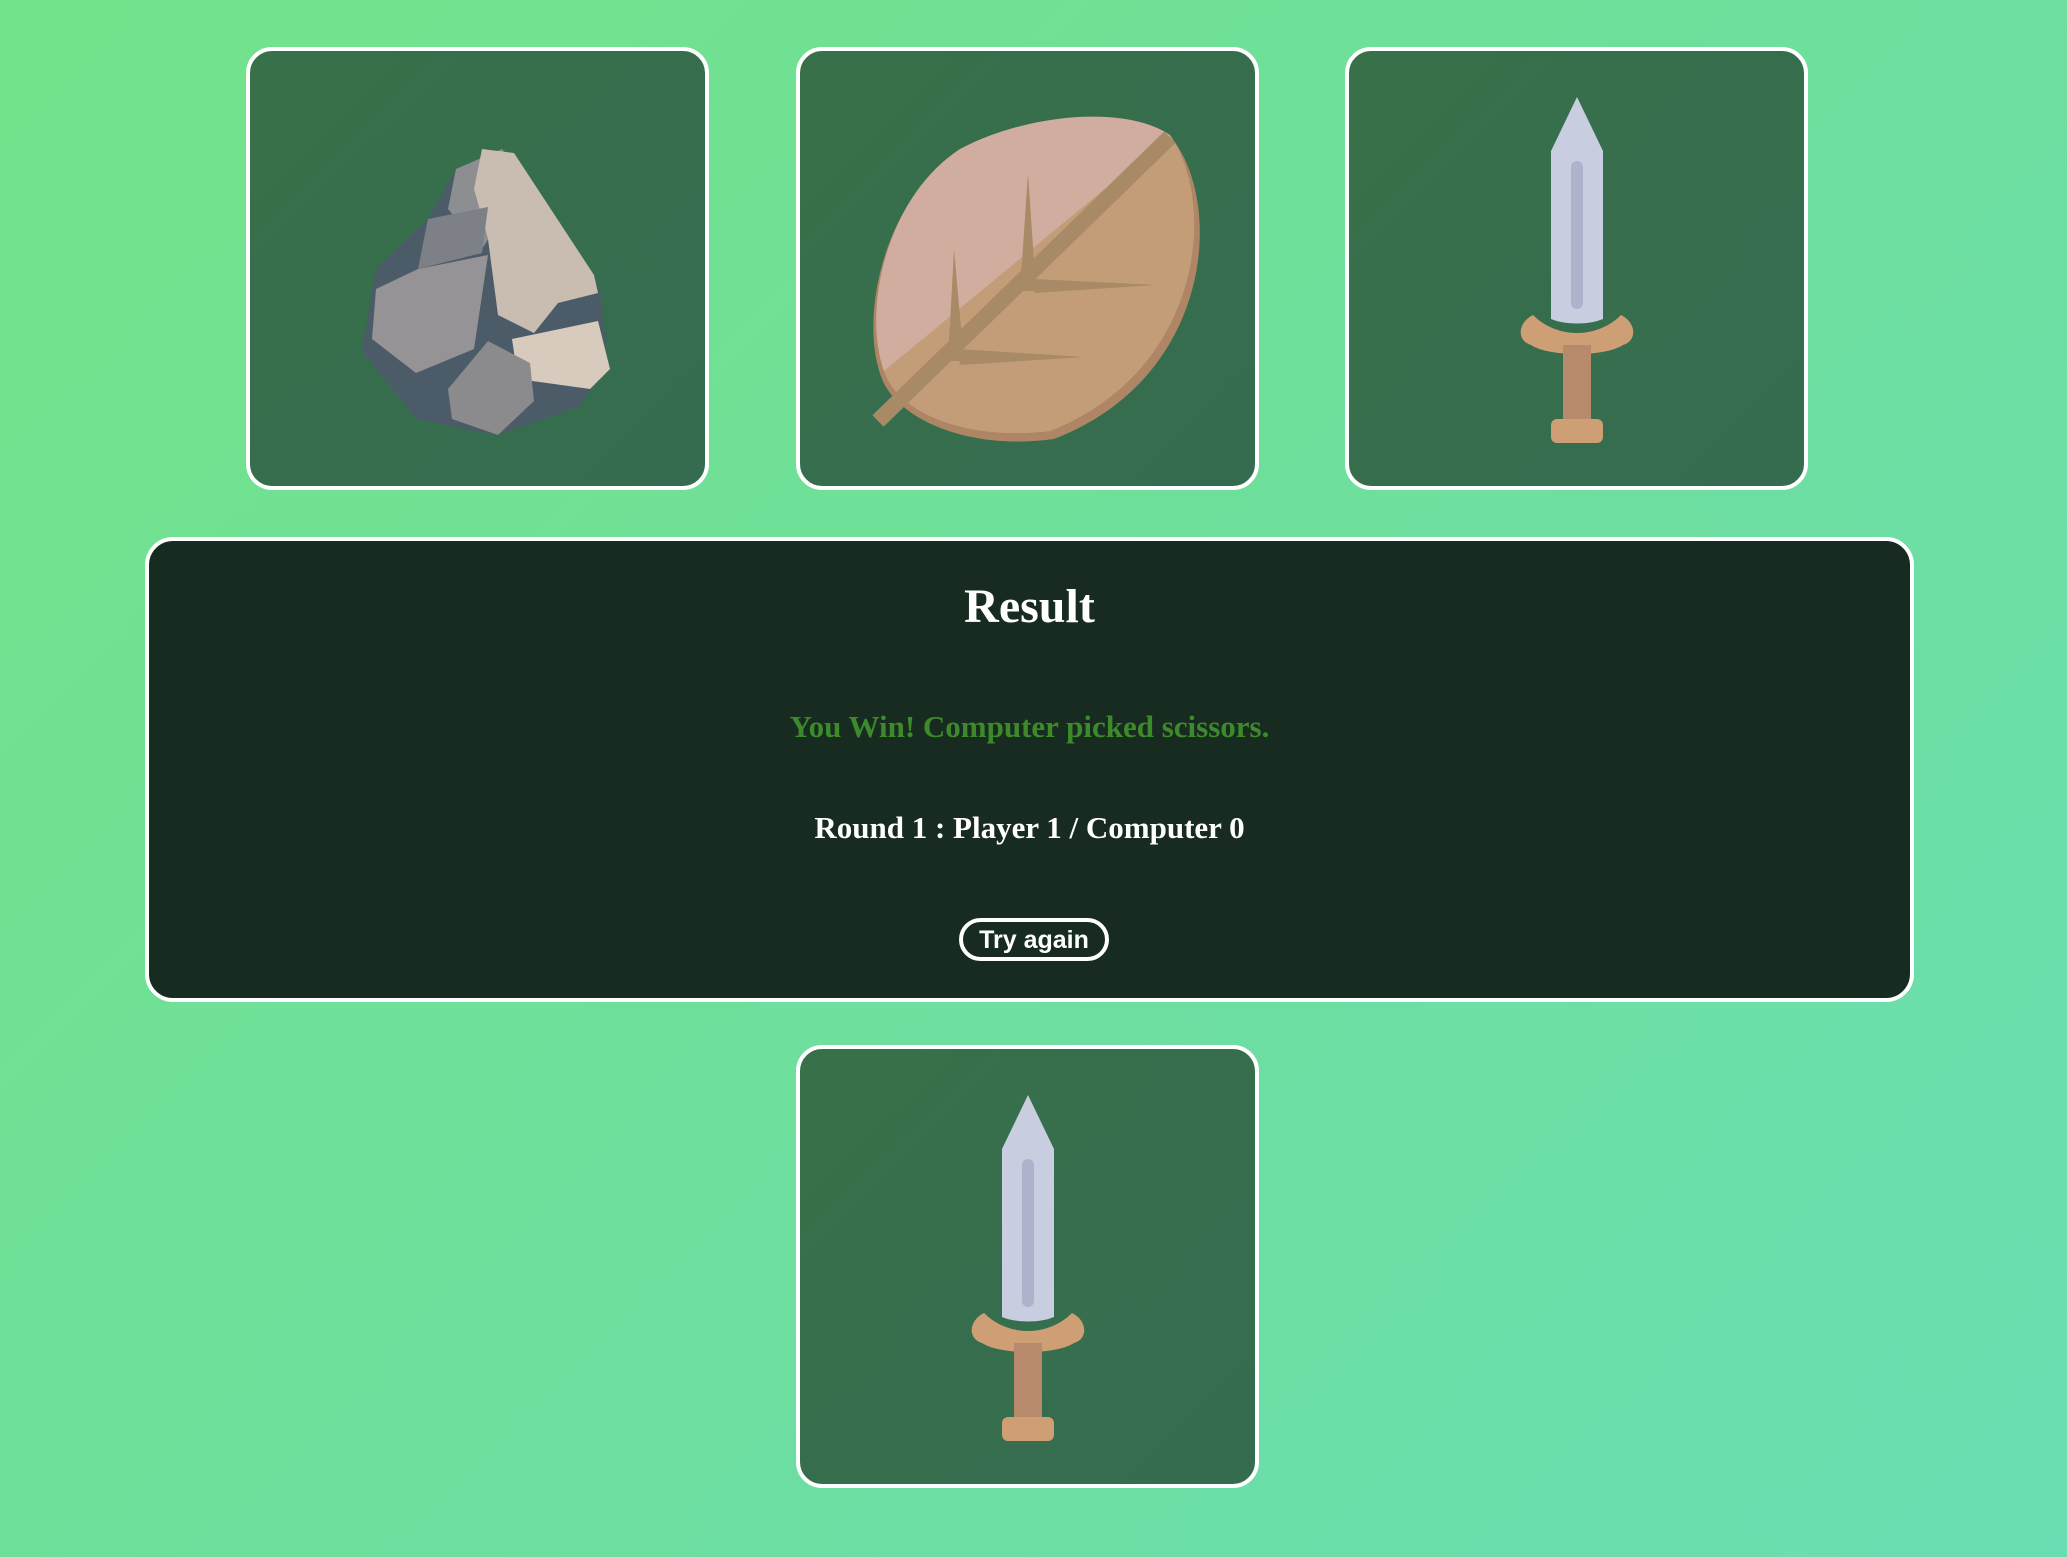 The height and width of the screenshot is (1557, 2067). I want to click on result-message: You Win! Computer picked scissors., so click(1029, 726).